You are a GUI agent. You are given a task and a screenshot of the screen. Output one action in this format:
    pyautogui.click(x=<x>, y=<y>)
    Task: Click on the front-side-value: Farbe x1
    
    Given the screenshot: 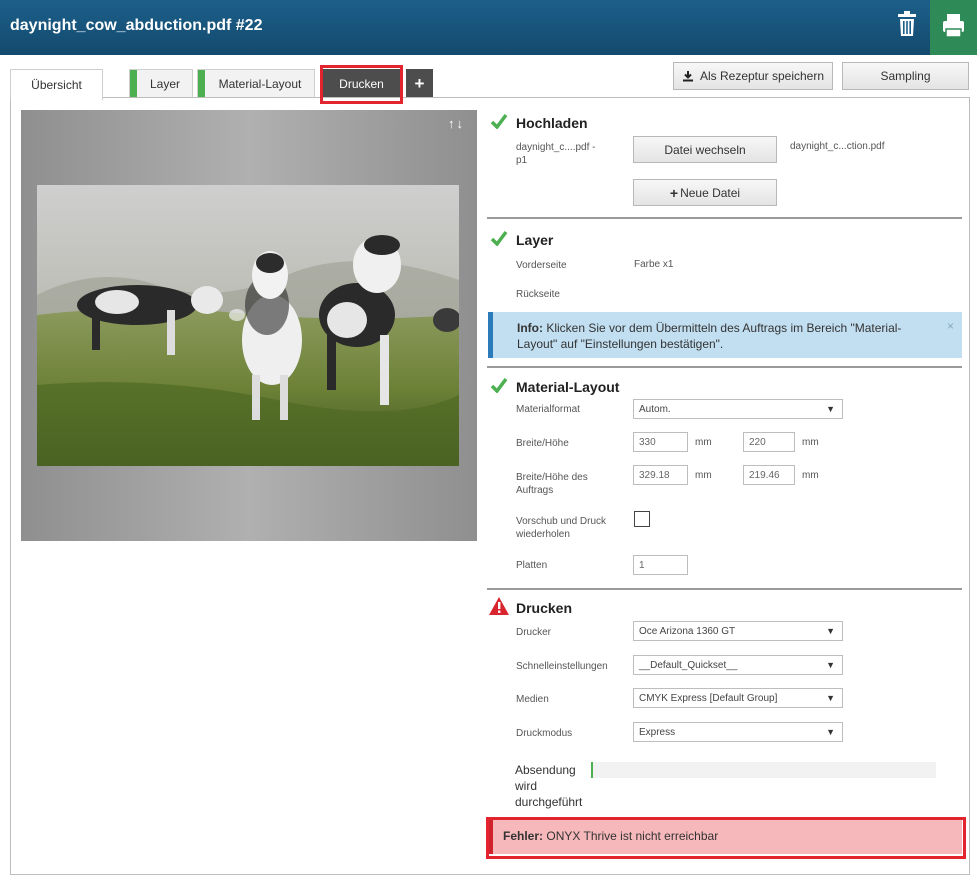 What is the action you would take?
    pyautogui.click(x=654, y=264)
    